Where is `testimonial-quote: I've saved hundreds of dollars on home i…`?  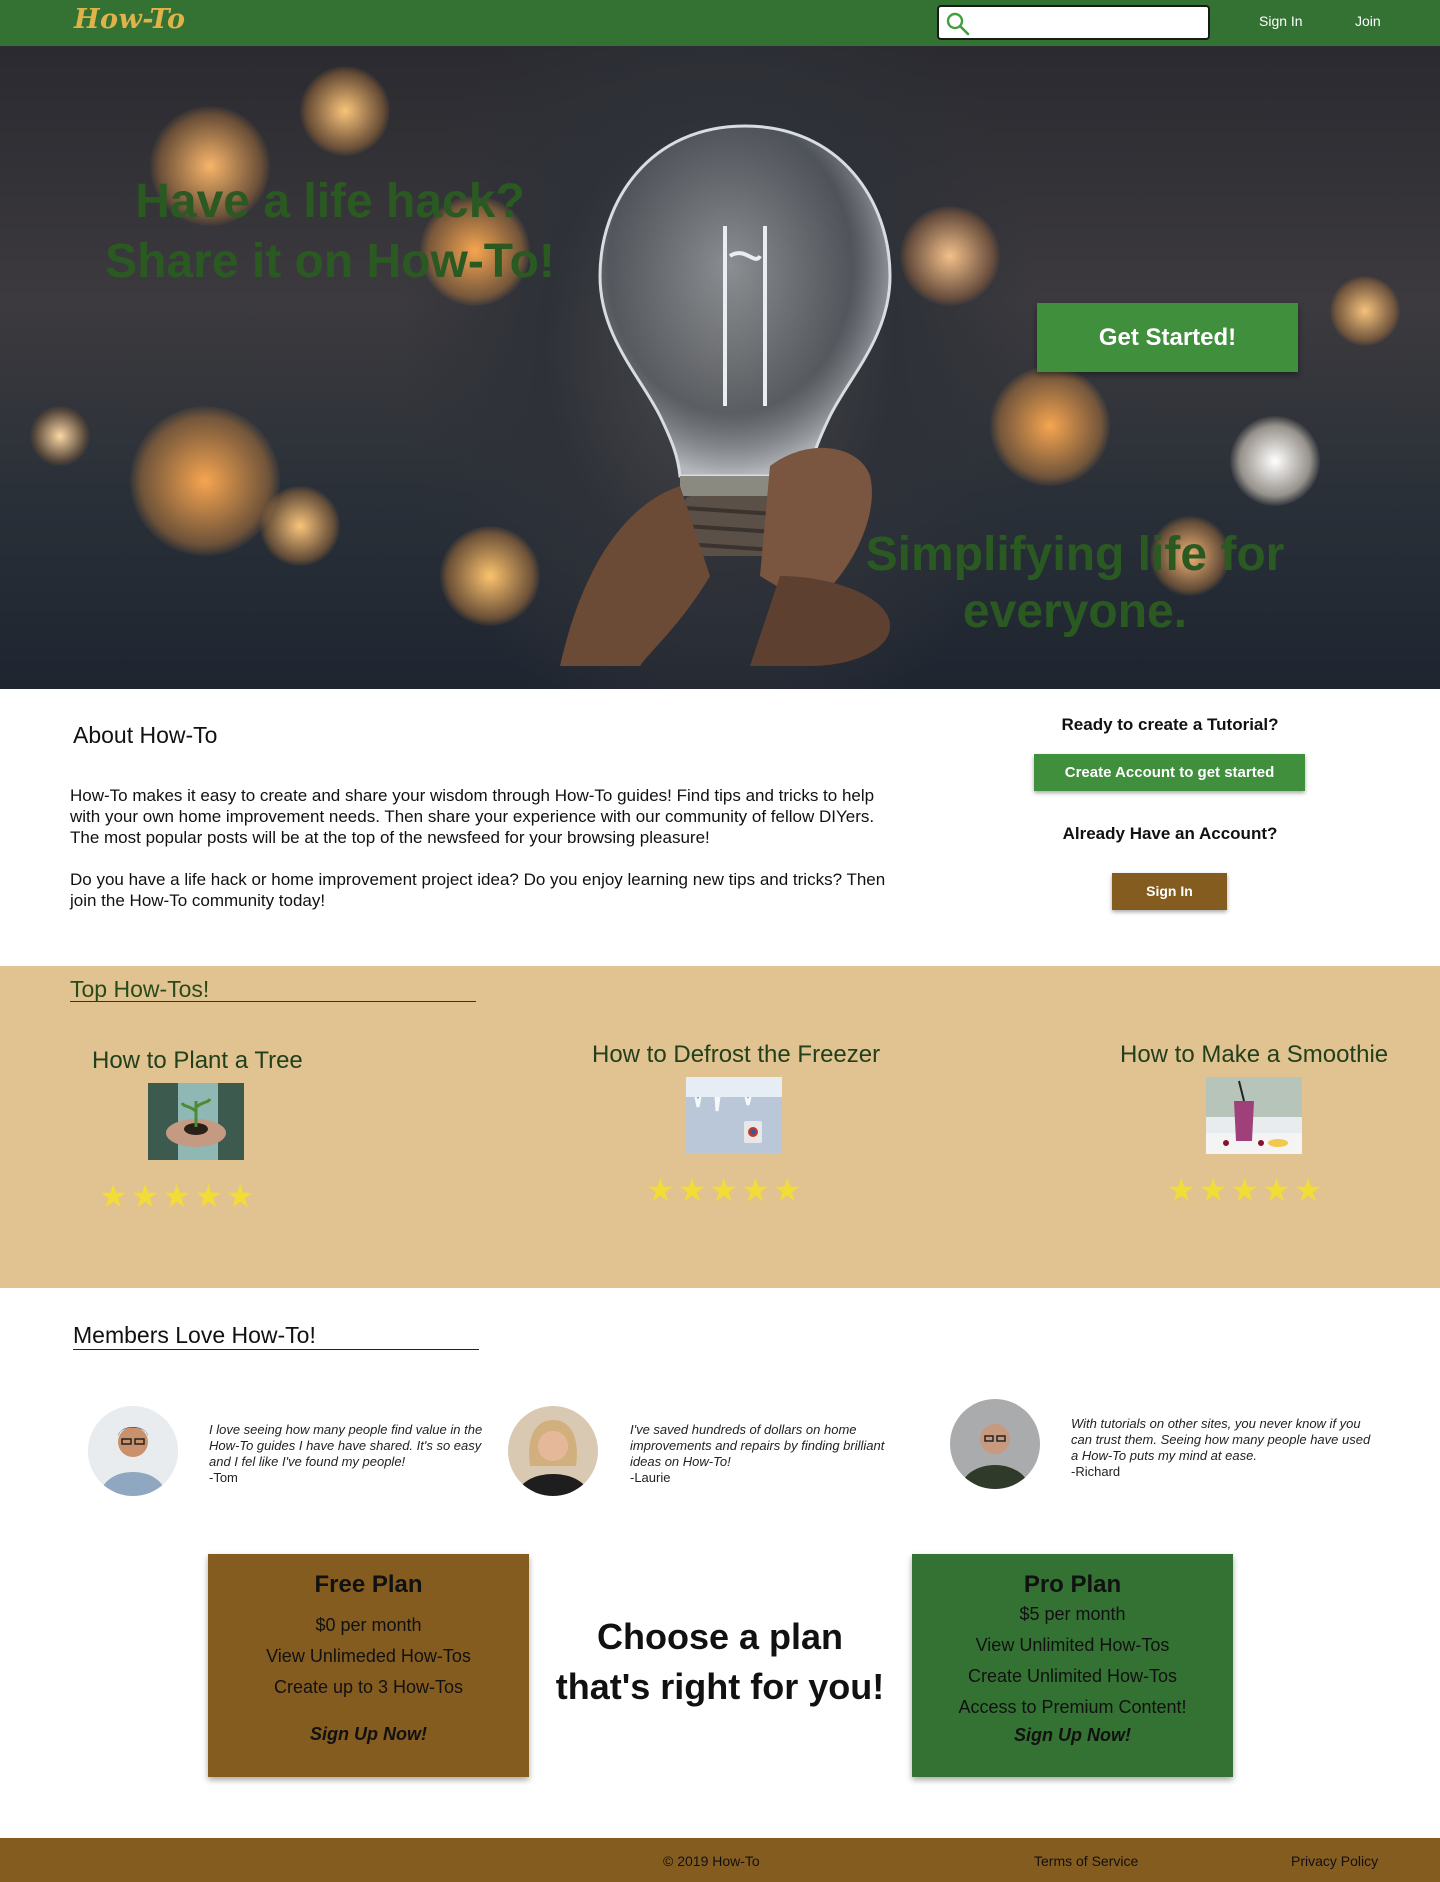
testimonial-quote: I've saved hundreds of dollars on home i… is located at coordinates (757, 1445).